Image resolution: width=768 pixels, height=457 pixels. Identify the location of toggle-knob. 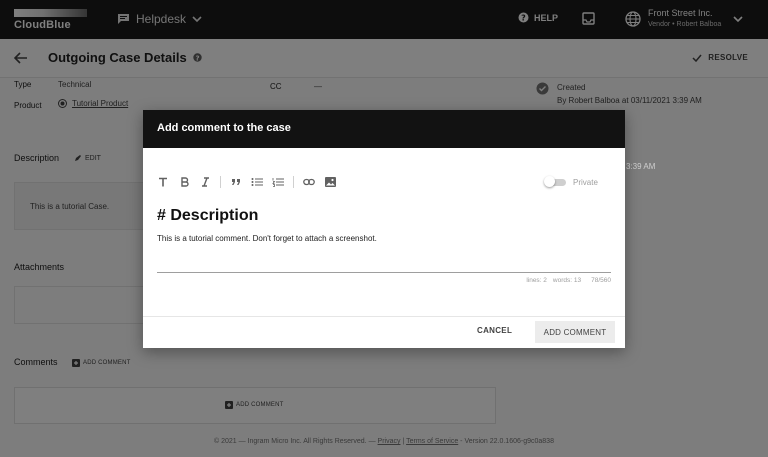
(549, 181).